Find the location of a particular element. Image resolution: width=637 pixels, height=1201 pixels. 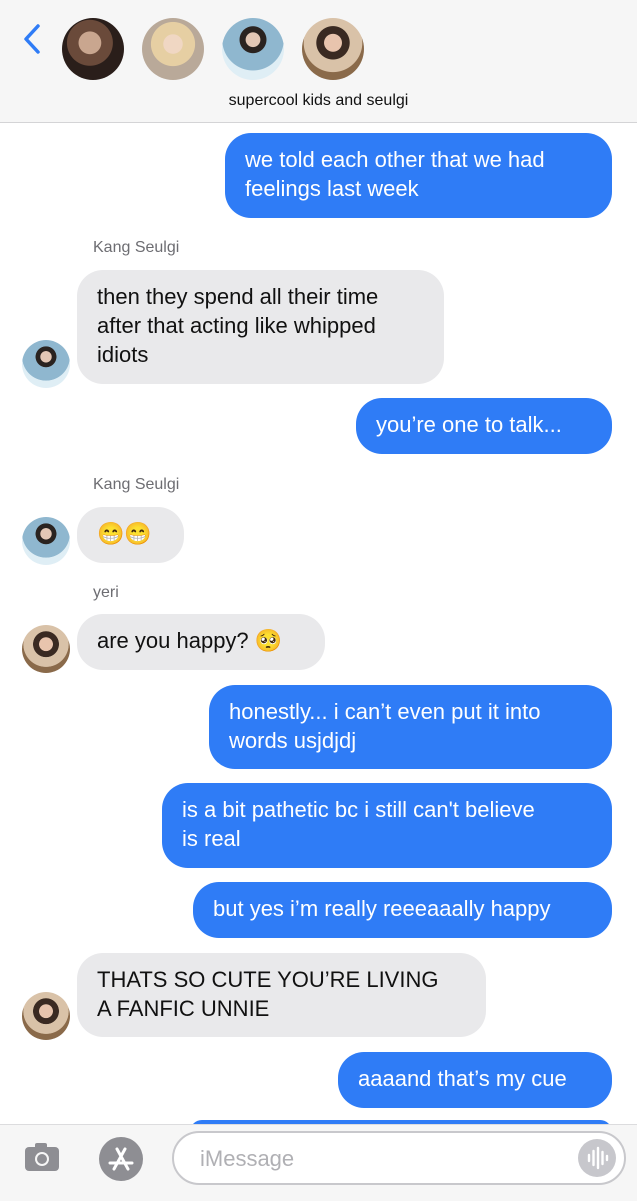

incoming-message: 😁😁 is located at coordinates (130, 535).